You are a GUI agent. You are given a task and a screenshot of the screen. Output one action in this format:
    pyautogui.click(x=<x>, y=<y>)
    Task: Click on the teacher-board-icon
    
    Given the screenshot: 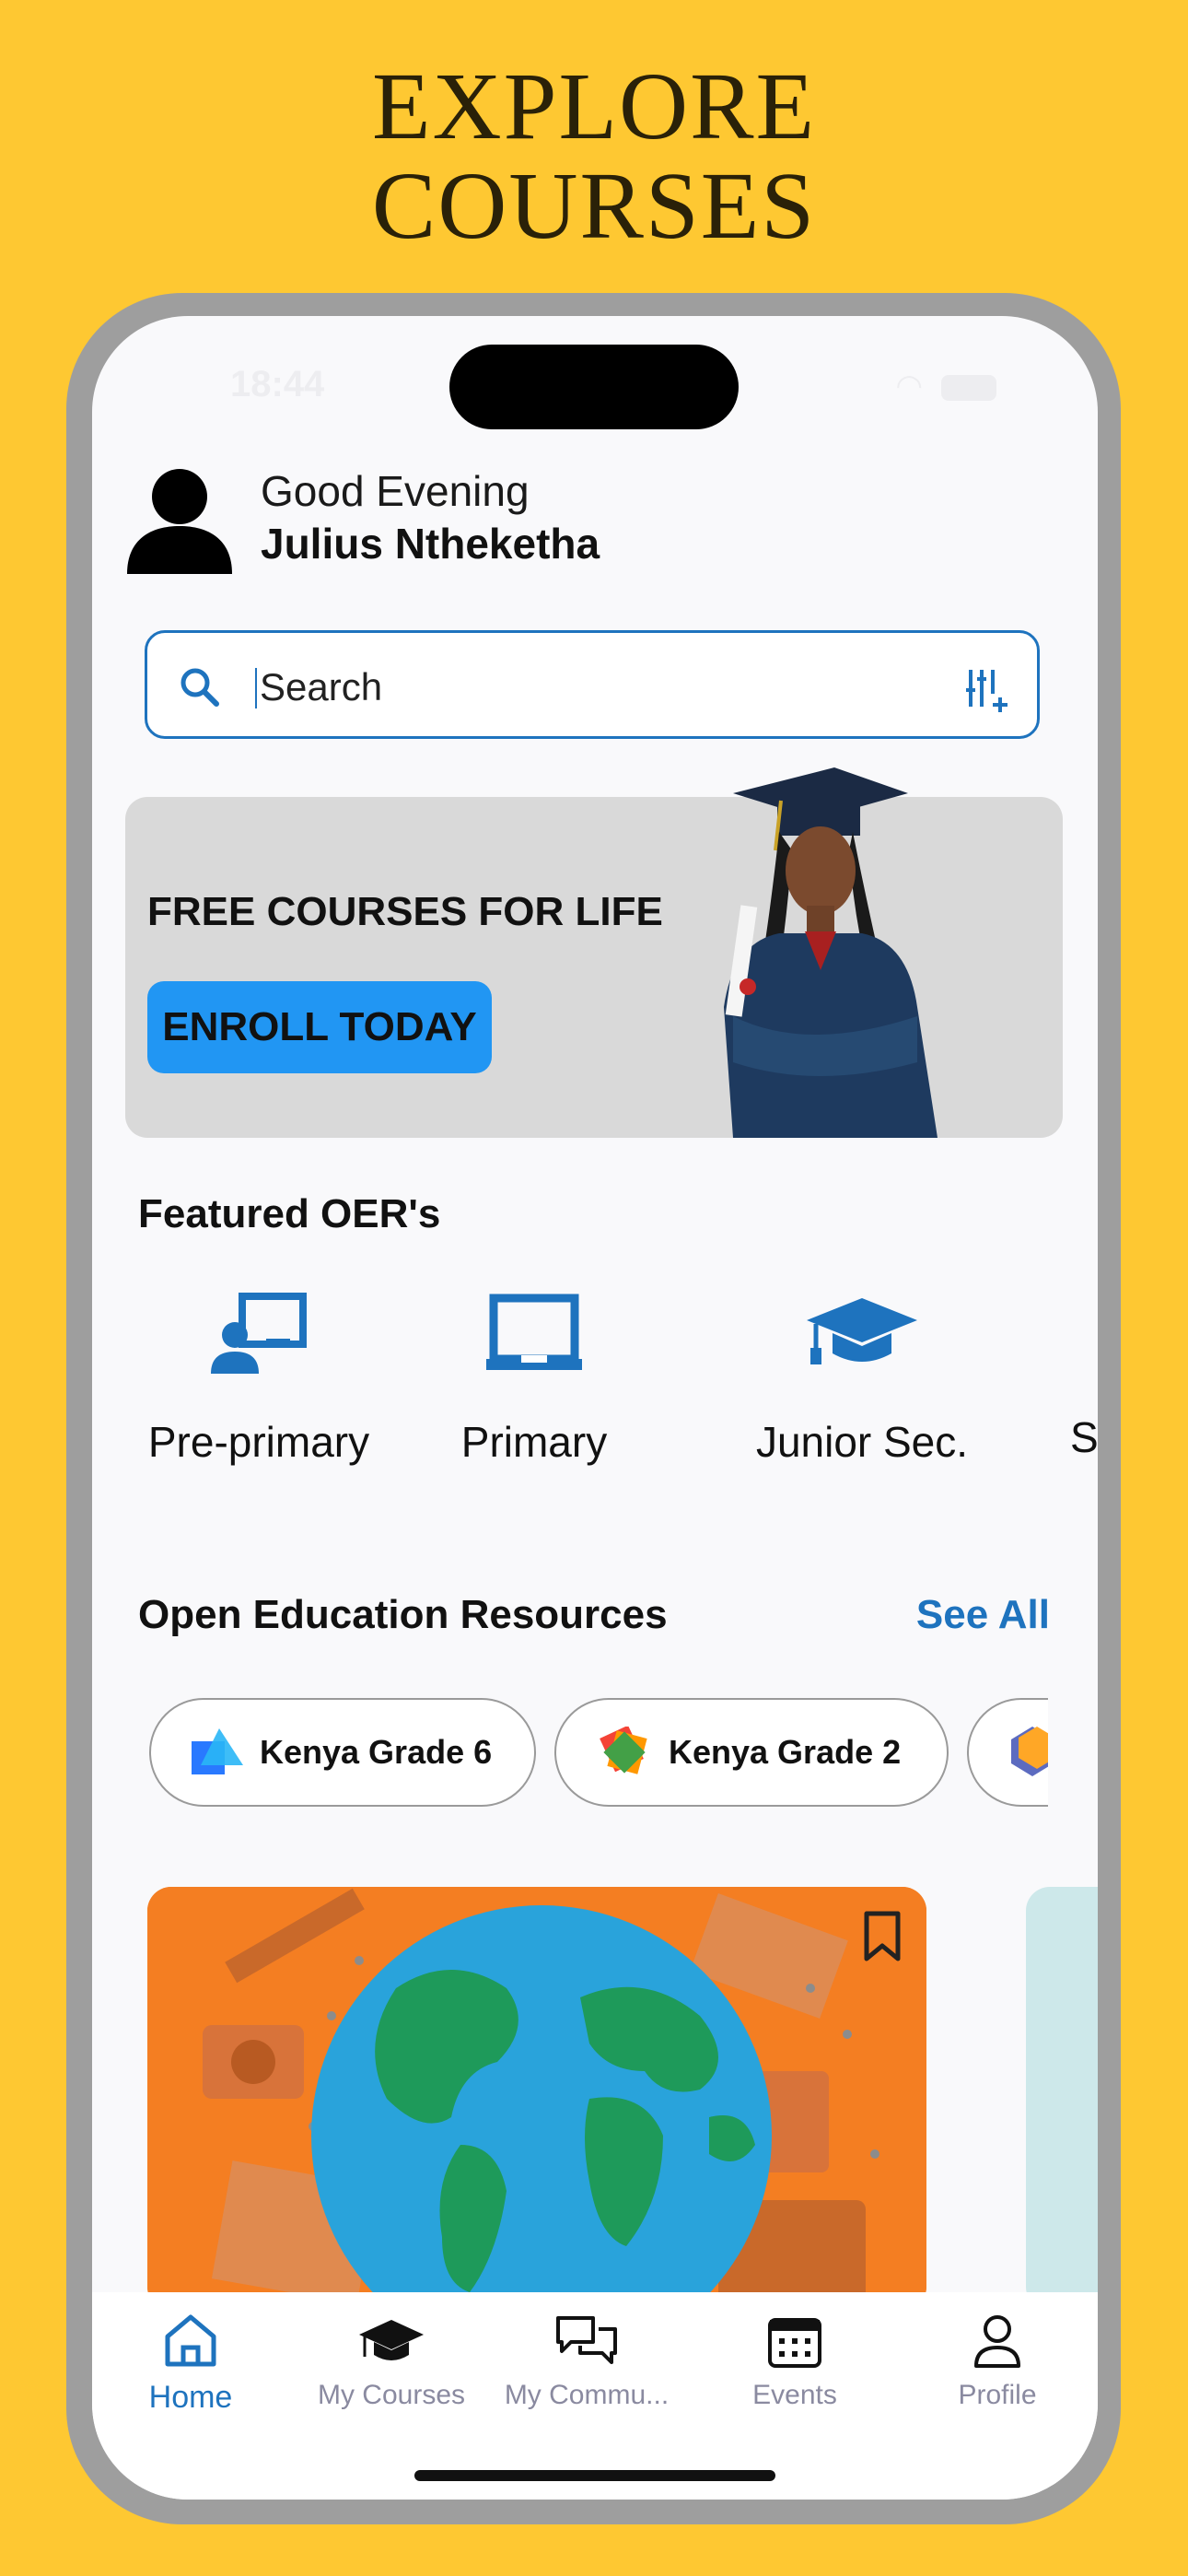 What is the action you would take?
    pyautogui.click(x=259, y=1333)
    